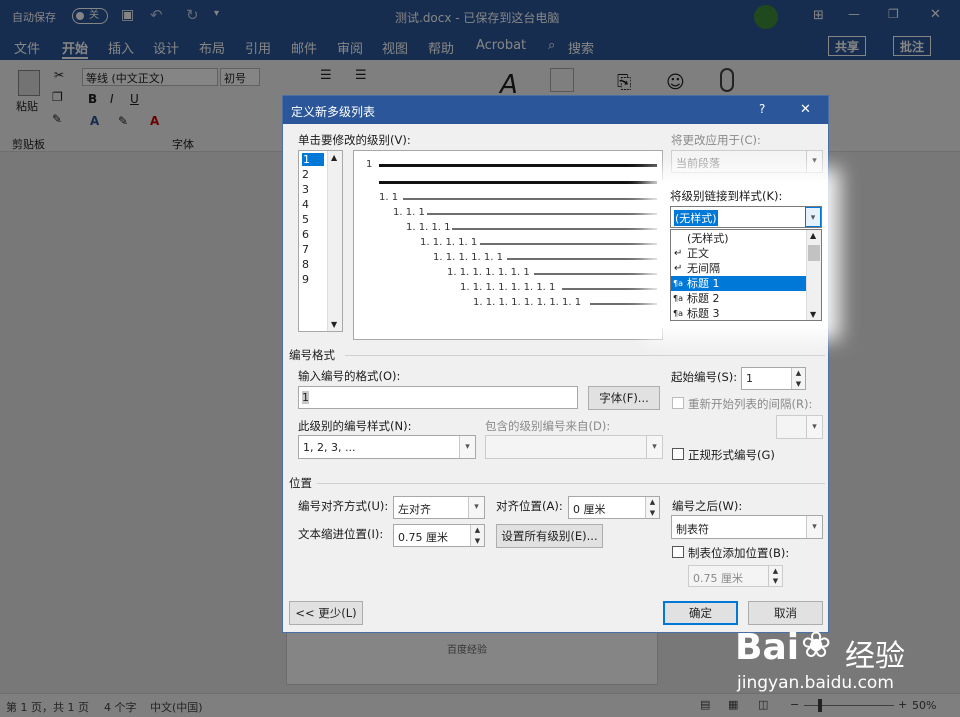 This screenshot has width=960, height=717. What do you see at coordinates (738, 253) in the screenshot?
I see `style-option: ↵ 正文` at bounding box center [738, 253].